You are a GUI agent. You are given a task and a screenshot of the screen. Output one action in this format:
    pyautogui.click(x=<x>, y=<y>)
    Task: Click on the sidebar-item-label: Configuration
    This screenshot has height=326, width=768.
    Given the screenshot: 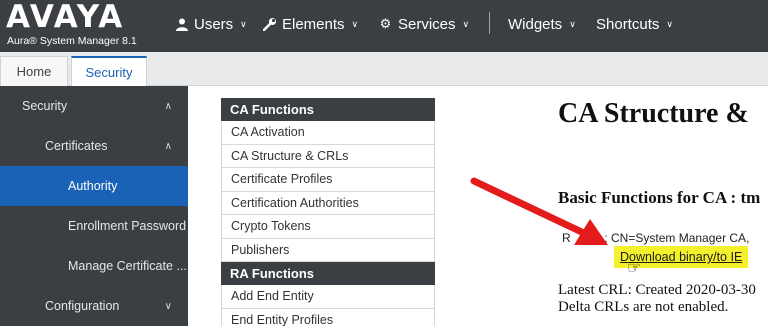 What is the action you would take?
    pyautogui.click(x=82, y=306)
    